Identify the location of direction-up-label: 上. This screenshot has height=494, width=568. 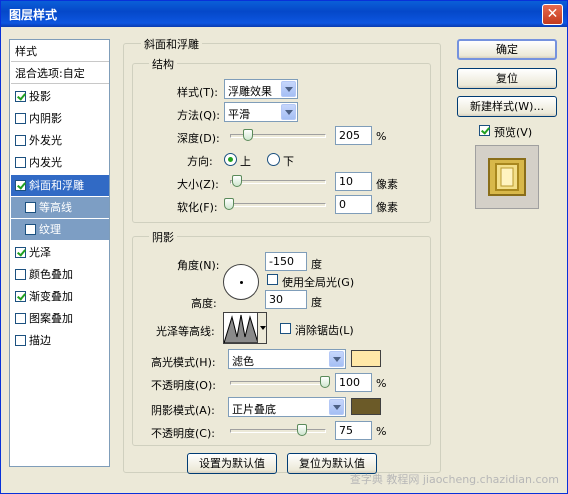
(245, 161).